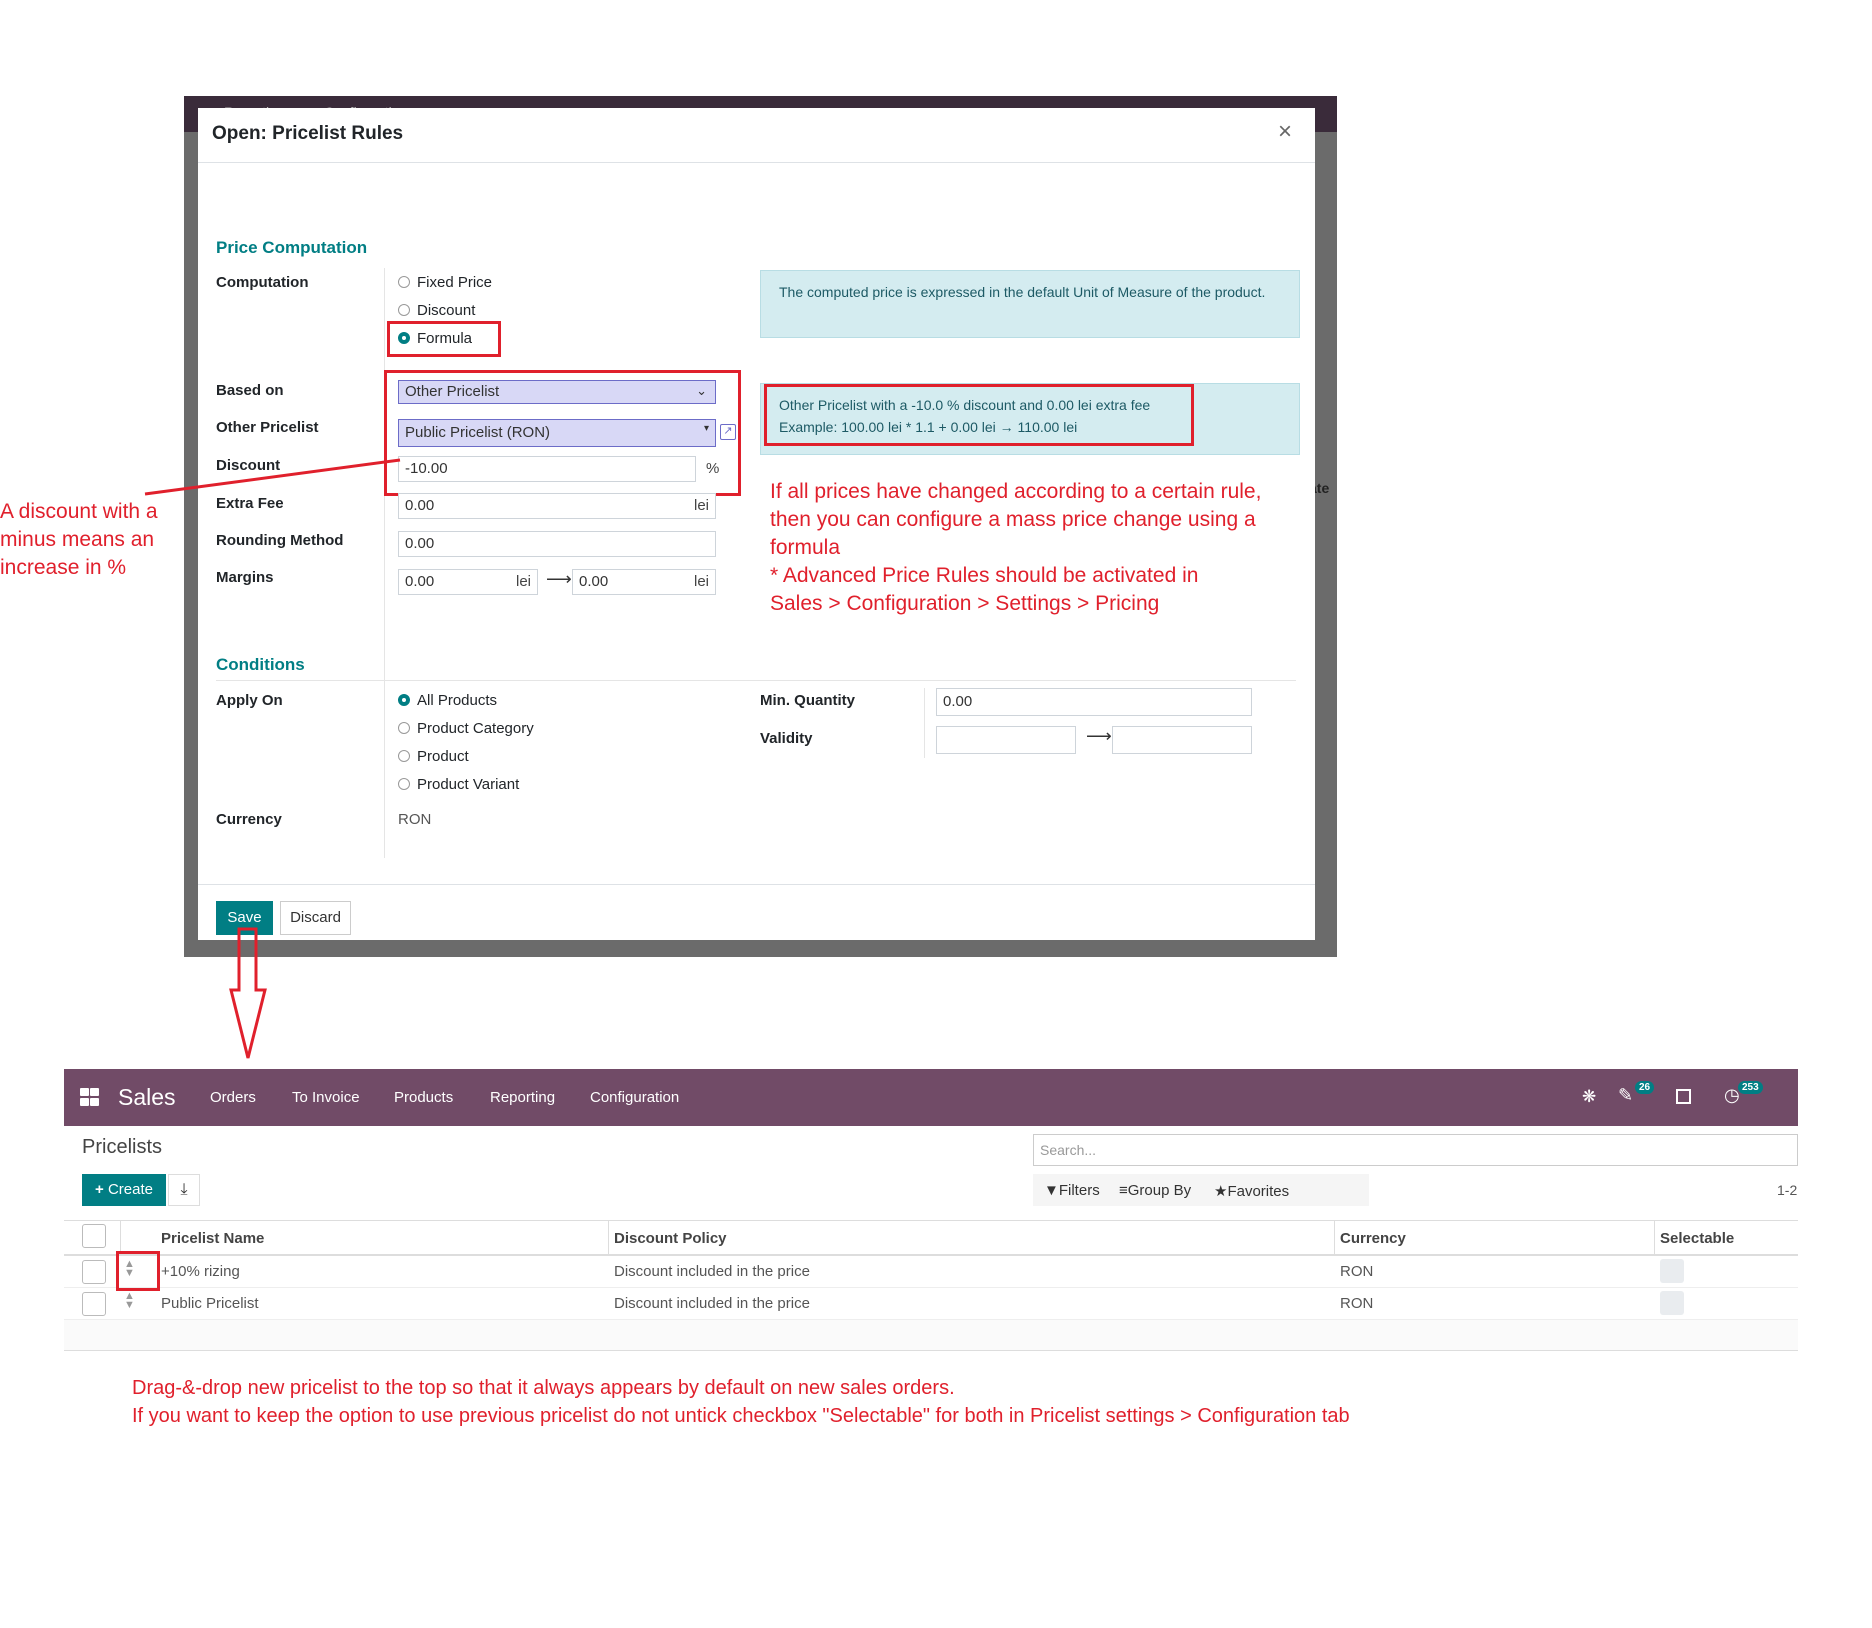  What do you see at coordinates (931, 1335) in the screenshot?
I see `table-footer` at bounding box center [931, 1335].